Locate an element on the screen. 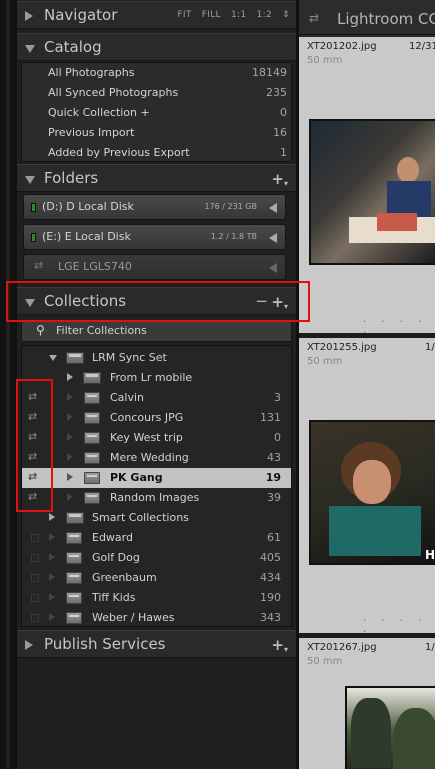 The width and height of the screenshot is (435, 769). collection-set-icon is located at coordinates (75, 518).